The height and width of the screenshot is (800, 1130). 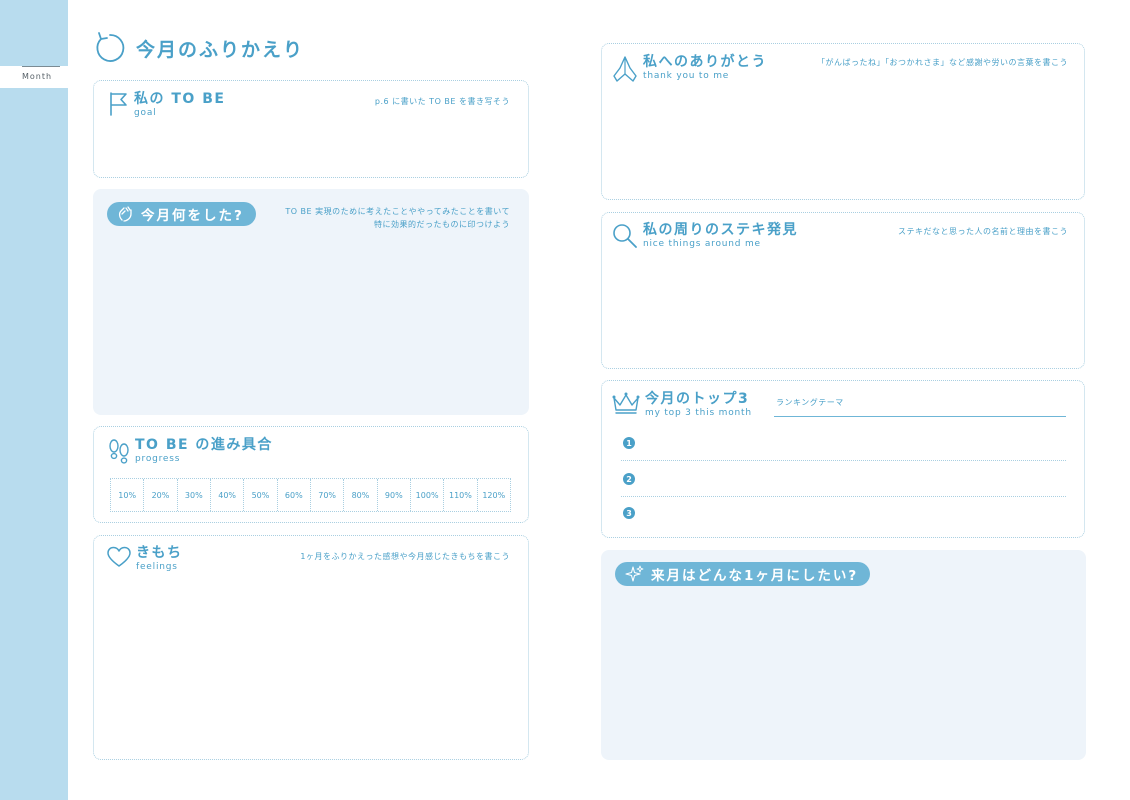 What do you see at coordinates (698, 413) in the screenshot?
I see `top3-subtitle: my top 3 this month` at bounding box center [698, 413].